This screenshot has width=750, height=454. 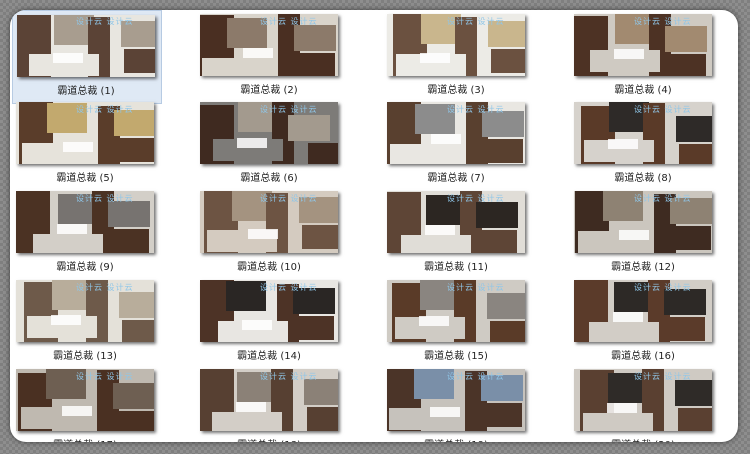 I want to click on thumbnail-label: 霸道总裁 (8), so click(x=643, y=178).